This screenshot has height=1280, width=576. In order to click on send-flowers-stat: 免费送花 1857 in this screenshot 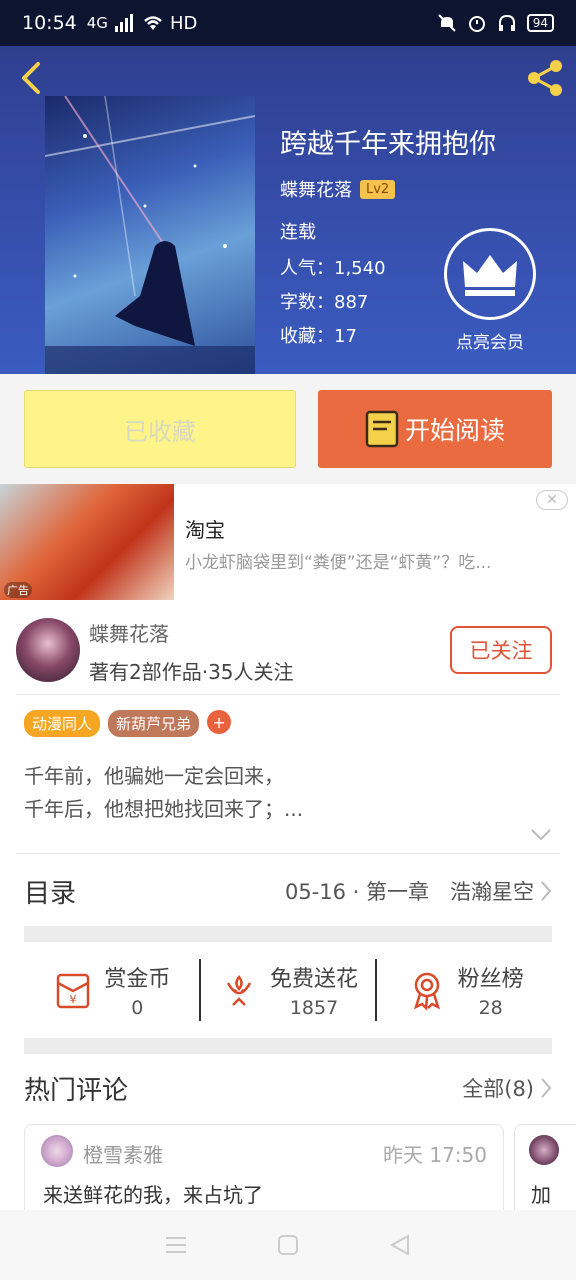, I will do `click(288, 990)`.